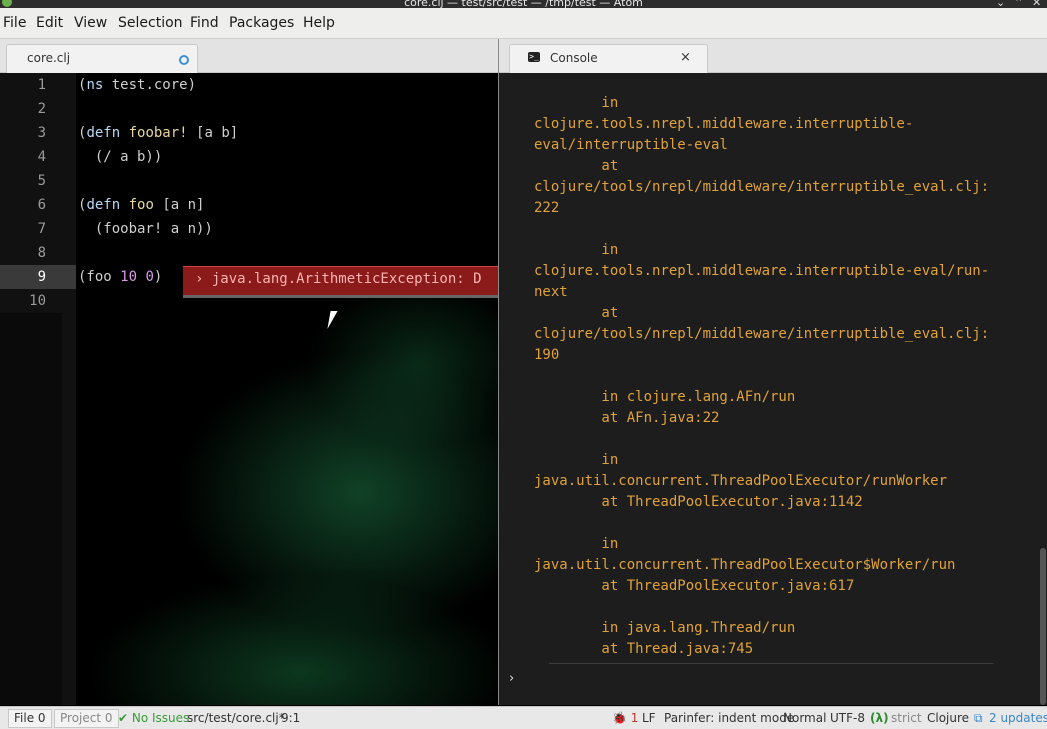 This screenshot has height=729, width=1047. I want to click on status-project-count: Project 0, so click(86, 718).